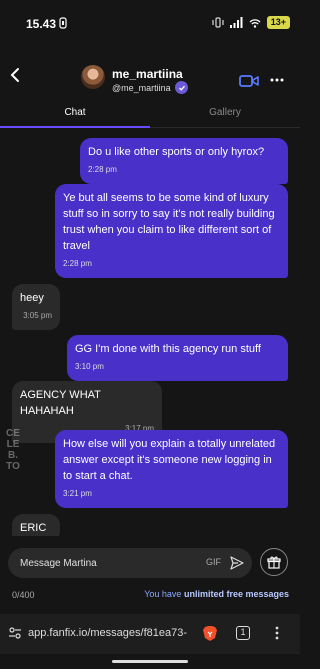  I want to click on status-bar: 15.43 13+, so click(150, 23).